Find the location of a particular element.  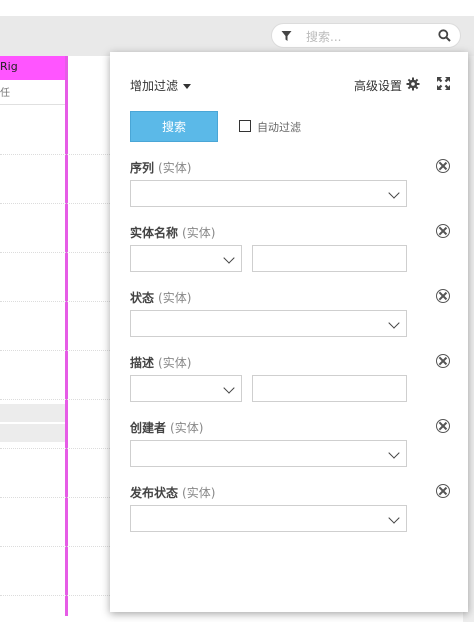

description-operator-select is located at coordinates (186, 388).